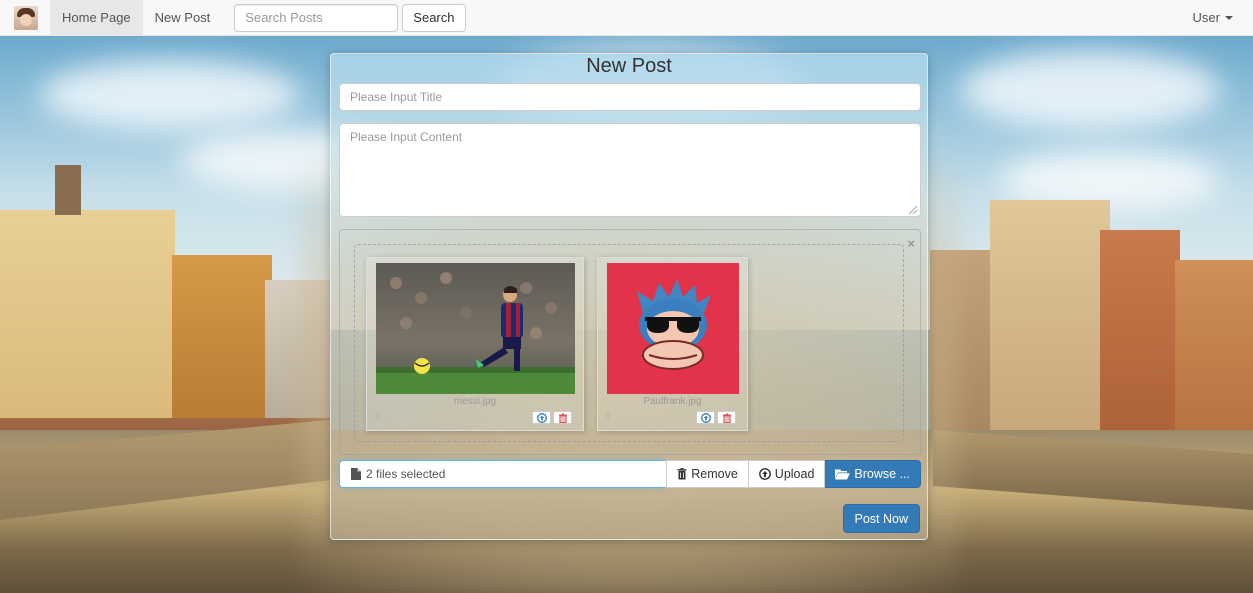 The height and width of the screenshot is (593, 1253). I want to click on search-form: Search, so click(350, 17).